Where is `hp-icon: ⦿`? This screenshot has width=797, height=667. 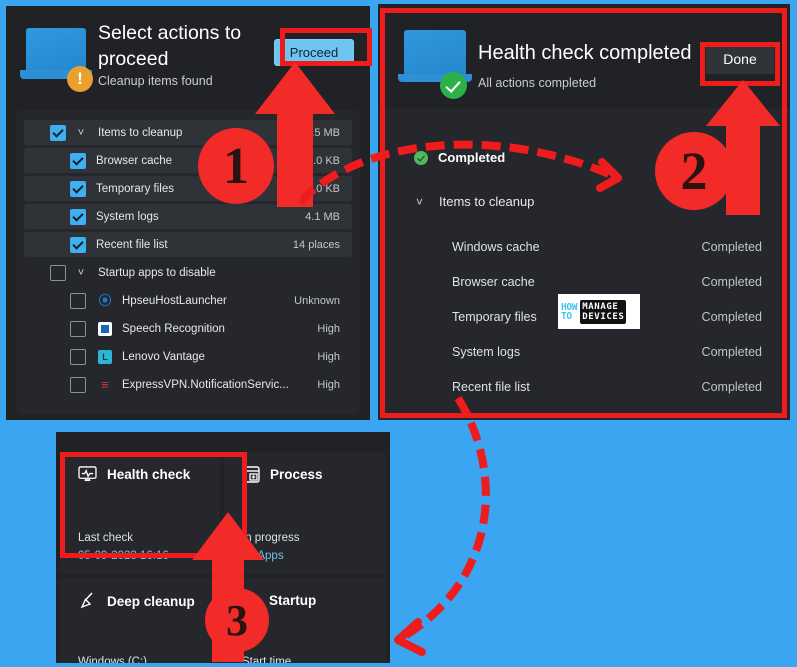 hp-icon: ⦿ is located at coordinates (105, 300).